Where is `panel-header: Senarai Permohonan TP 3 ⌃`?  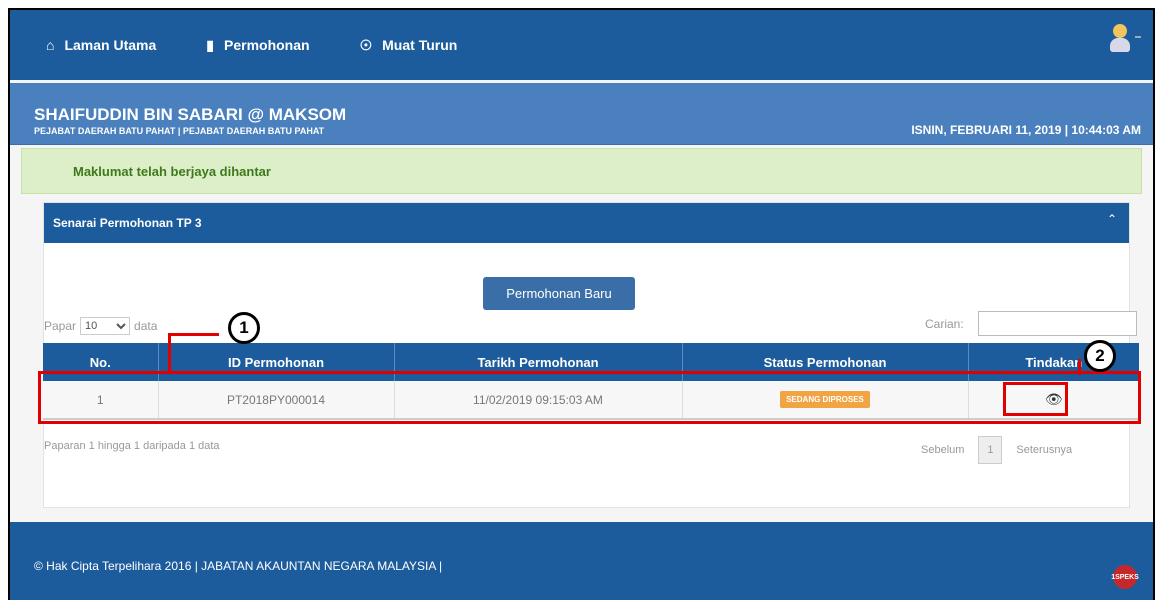
panel-header: Senarai Permohonan TP 3 ⌃ is located at coordinates (586, 223).